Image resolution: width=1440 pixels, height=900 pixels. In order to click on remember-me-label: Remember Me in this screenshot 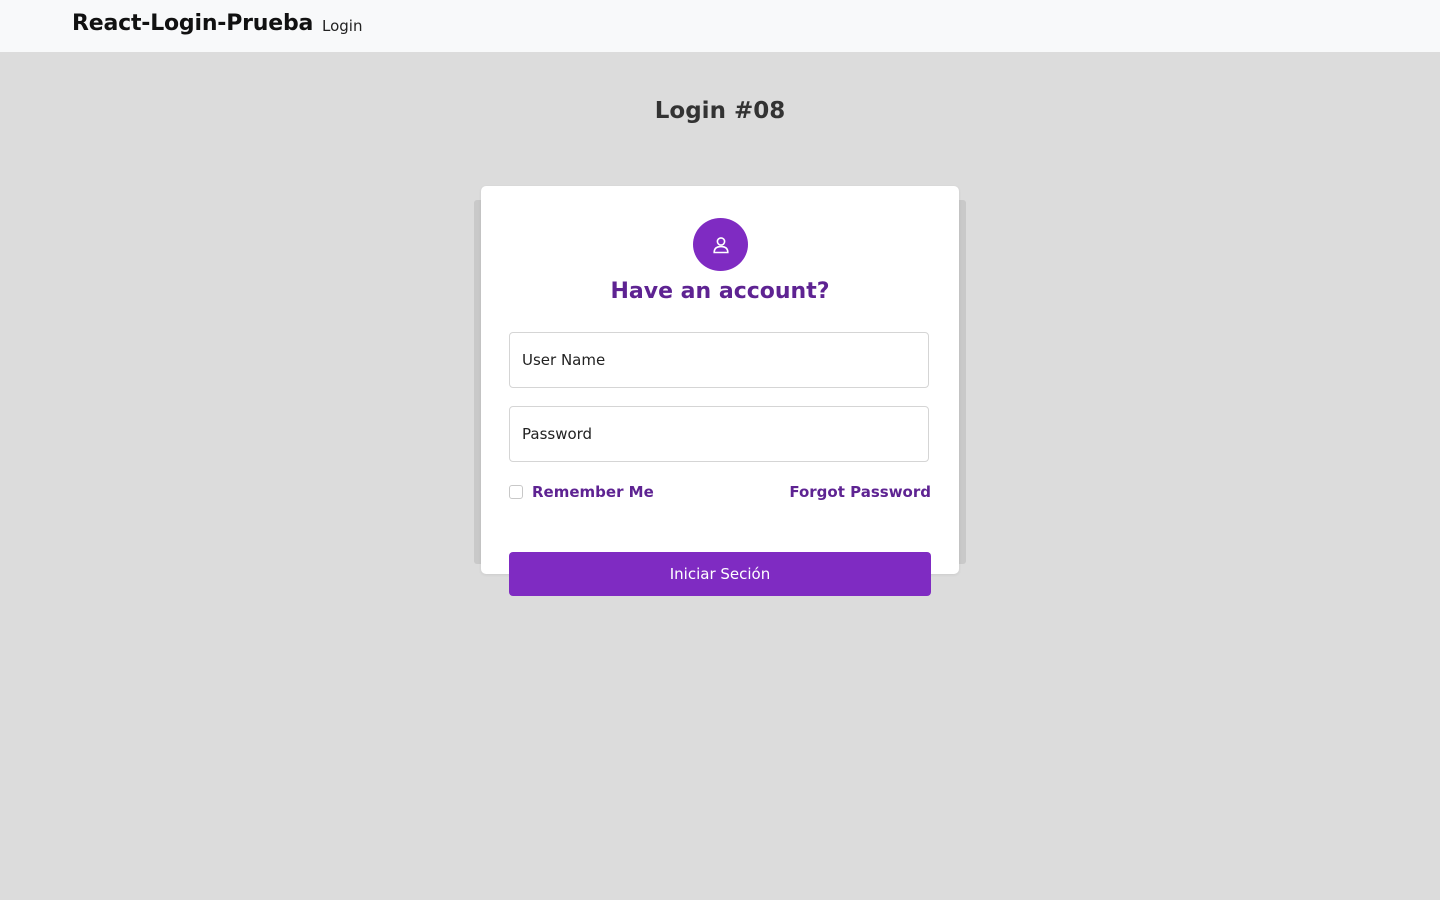, I will do `click(593, 492)`.